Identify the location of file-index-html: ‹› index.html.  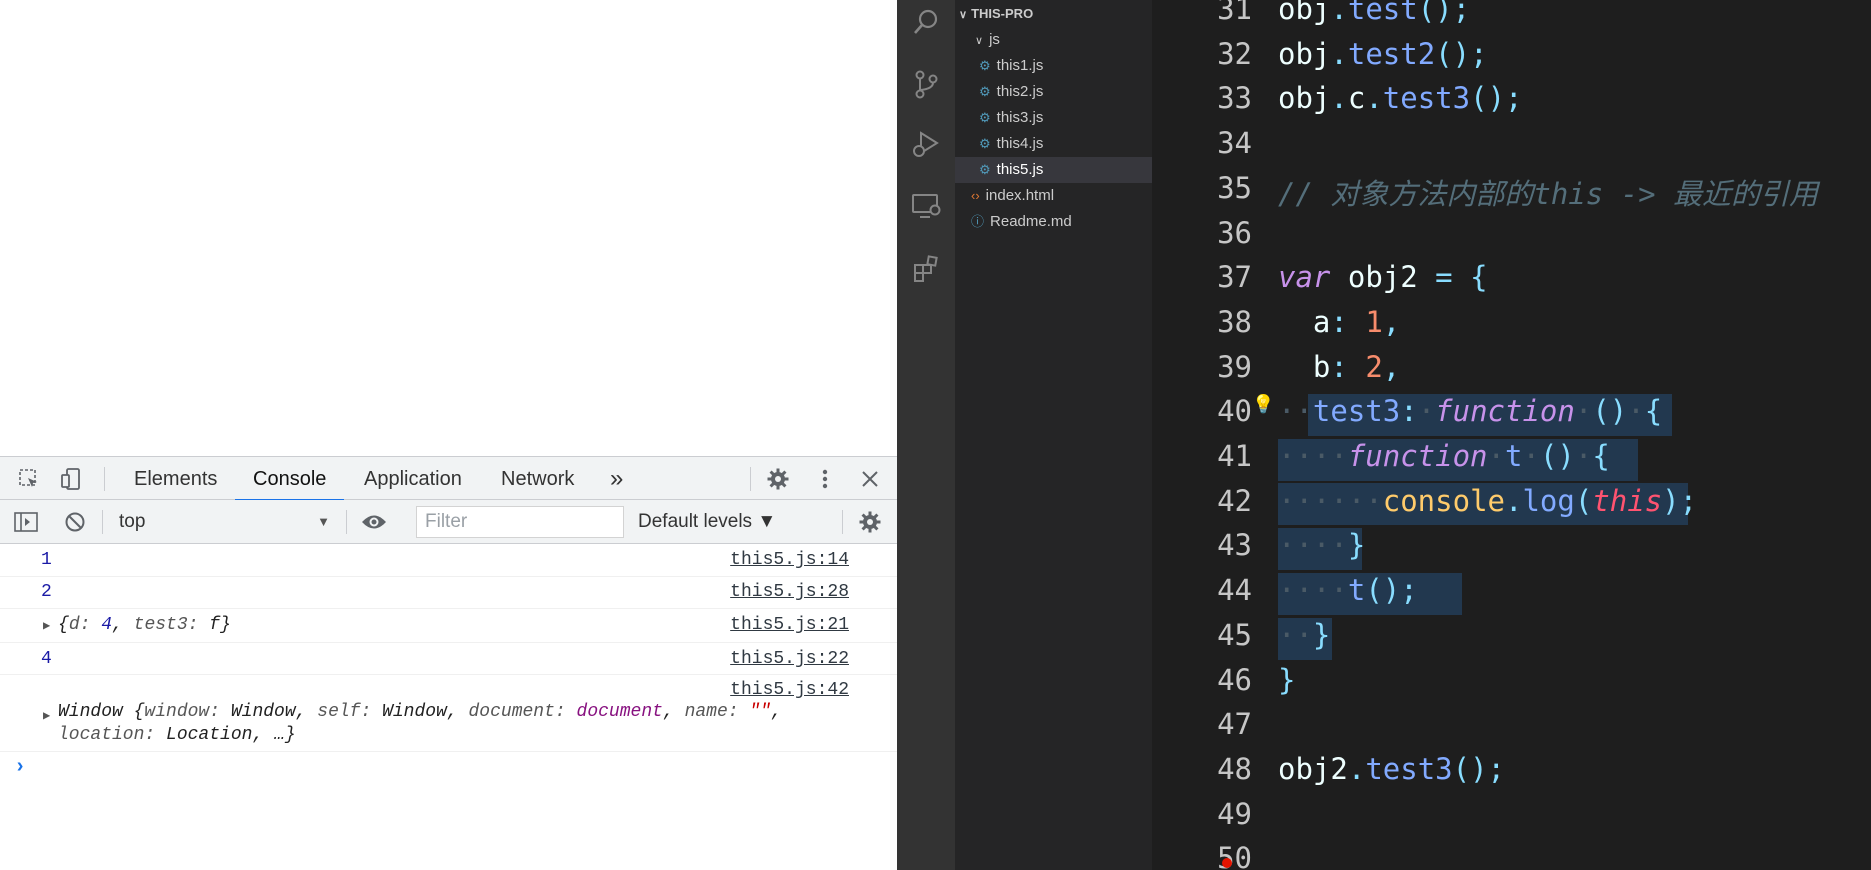
(1012, 196).